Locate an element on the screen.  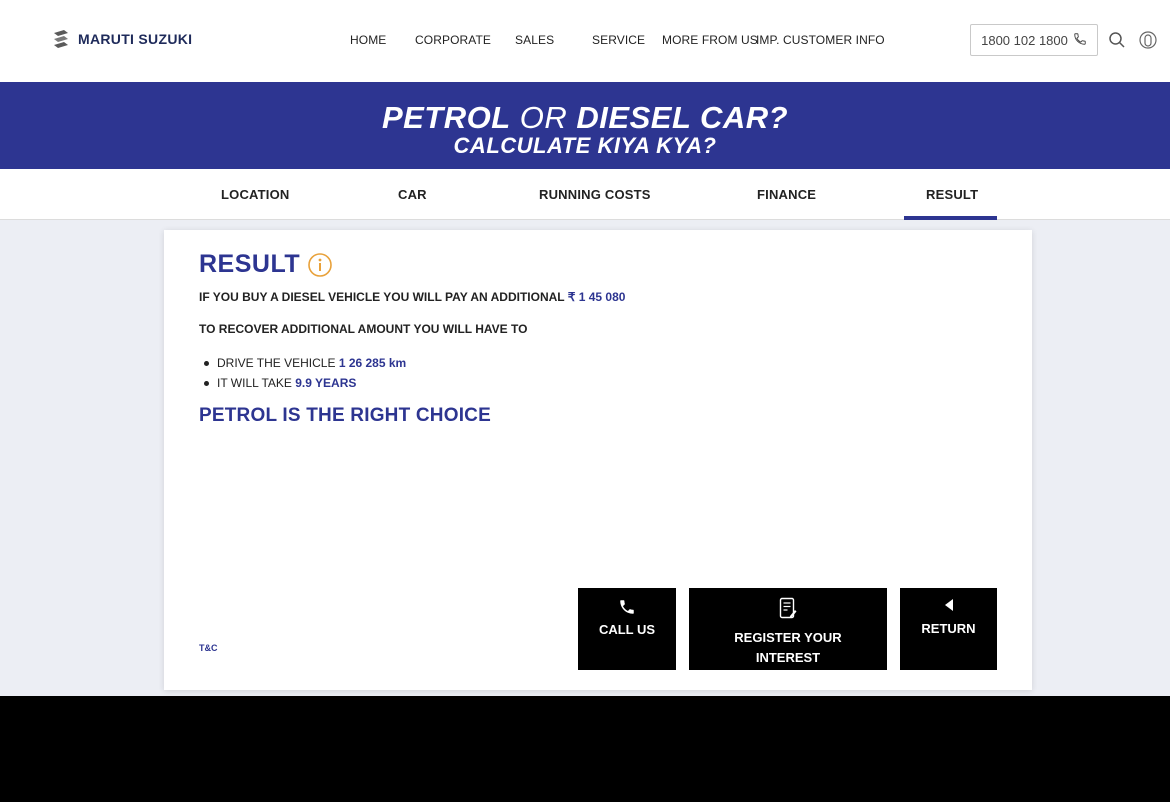
user-icon is located at coordinates (1148, 40).